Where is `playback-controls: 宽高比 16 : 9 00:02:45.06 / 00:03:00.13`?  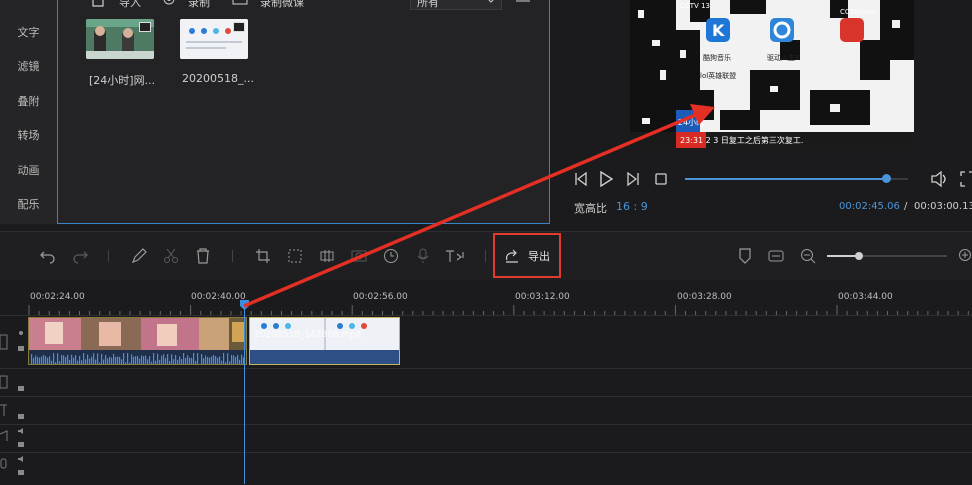
playback-controls: 宽高比 16 : 9 00:02:45.06 / 00:03:00.13 is located at coordinates (766, 190).